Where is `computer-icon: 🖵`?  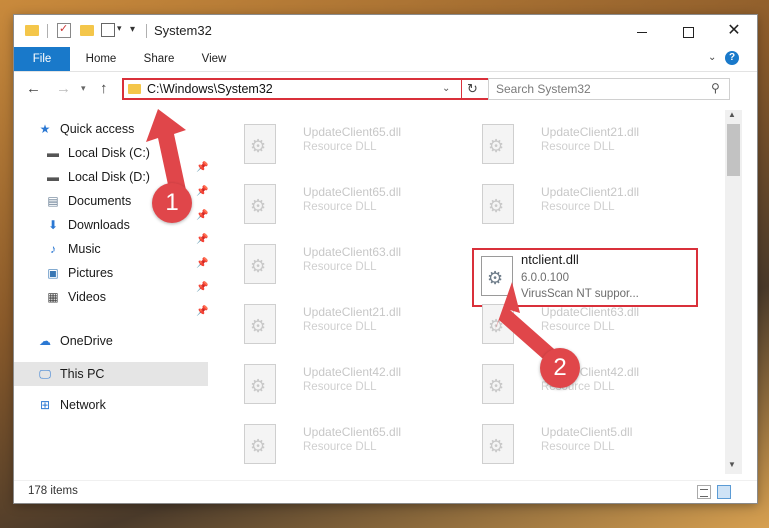
computer-icon: 🖵 is located at coordinates (45, 374).